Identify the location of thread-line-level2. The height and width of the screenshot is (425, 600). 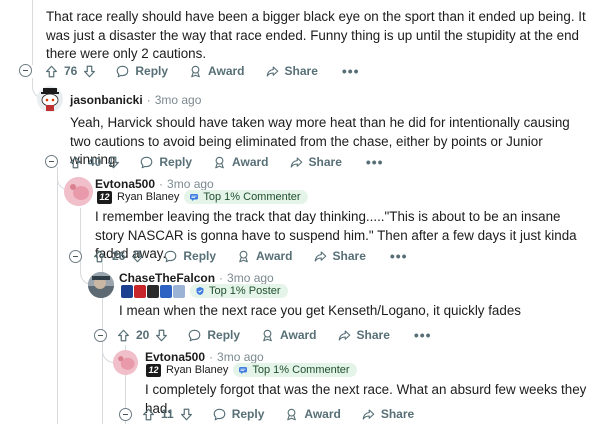
(57, 297).